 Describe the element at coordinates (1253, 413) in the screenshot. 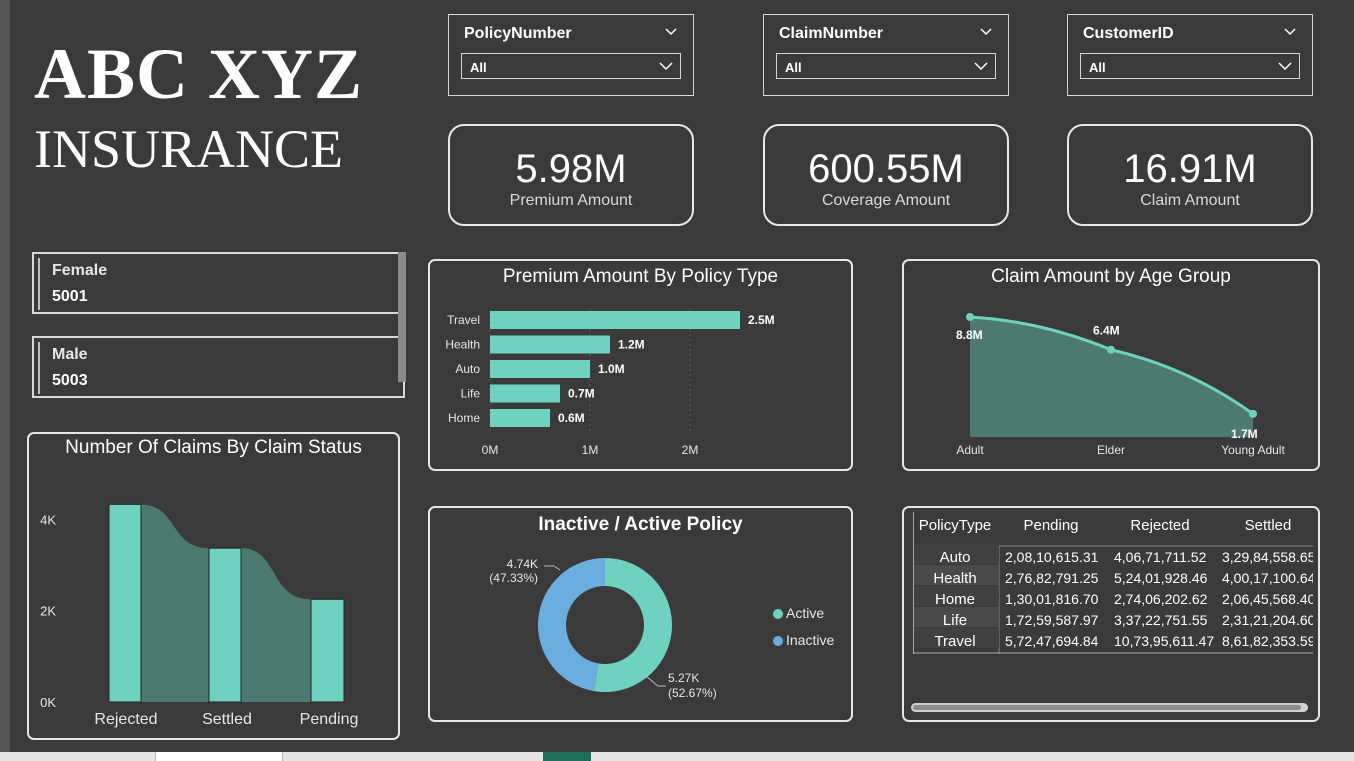

I see `data-point` at that location.